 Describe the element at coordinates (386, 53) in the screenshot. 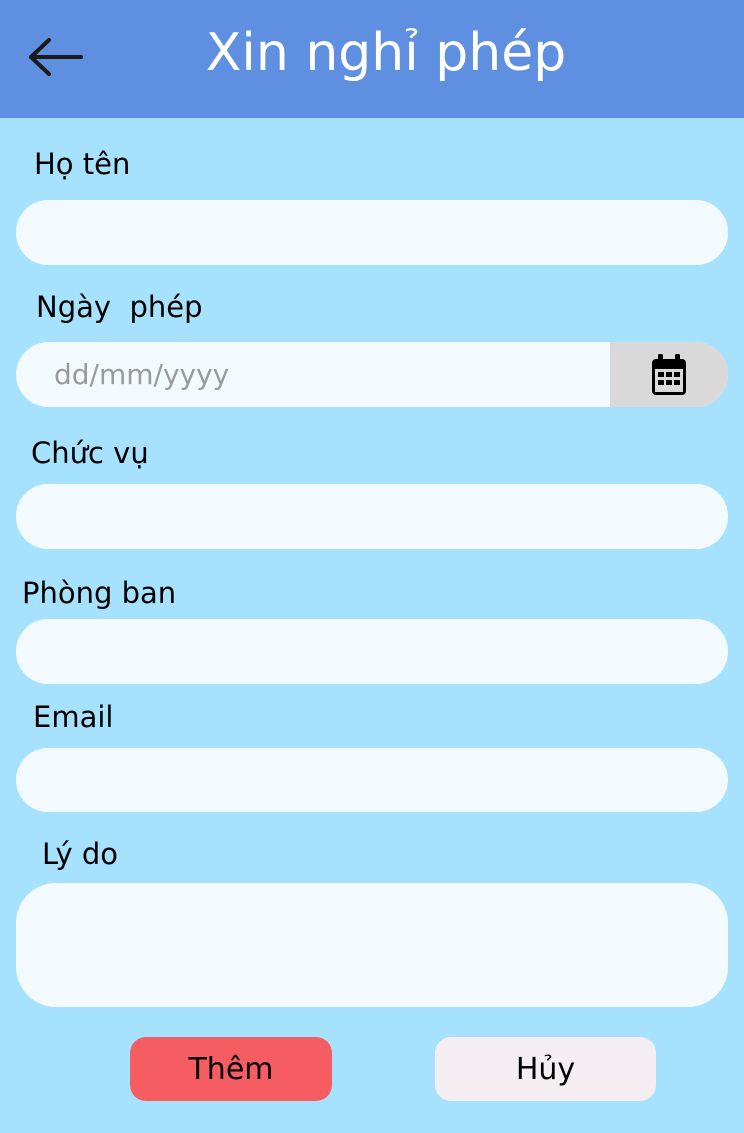

I see `page-title: Xin nghỉ phép` at that location.